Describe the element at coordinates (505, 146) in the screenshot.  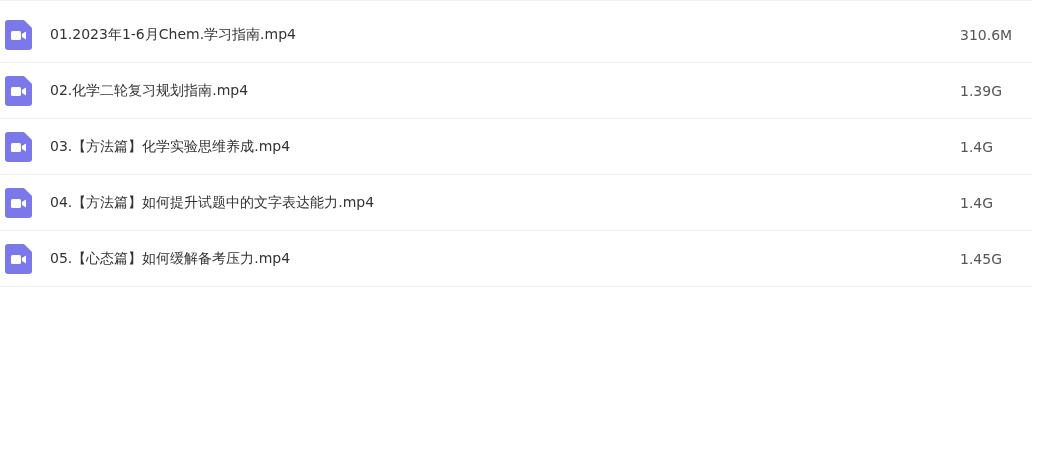
I see `file-name: 03.【方法篇】化学实验思维养成.mp4` at that location.